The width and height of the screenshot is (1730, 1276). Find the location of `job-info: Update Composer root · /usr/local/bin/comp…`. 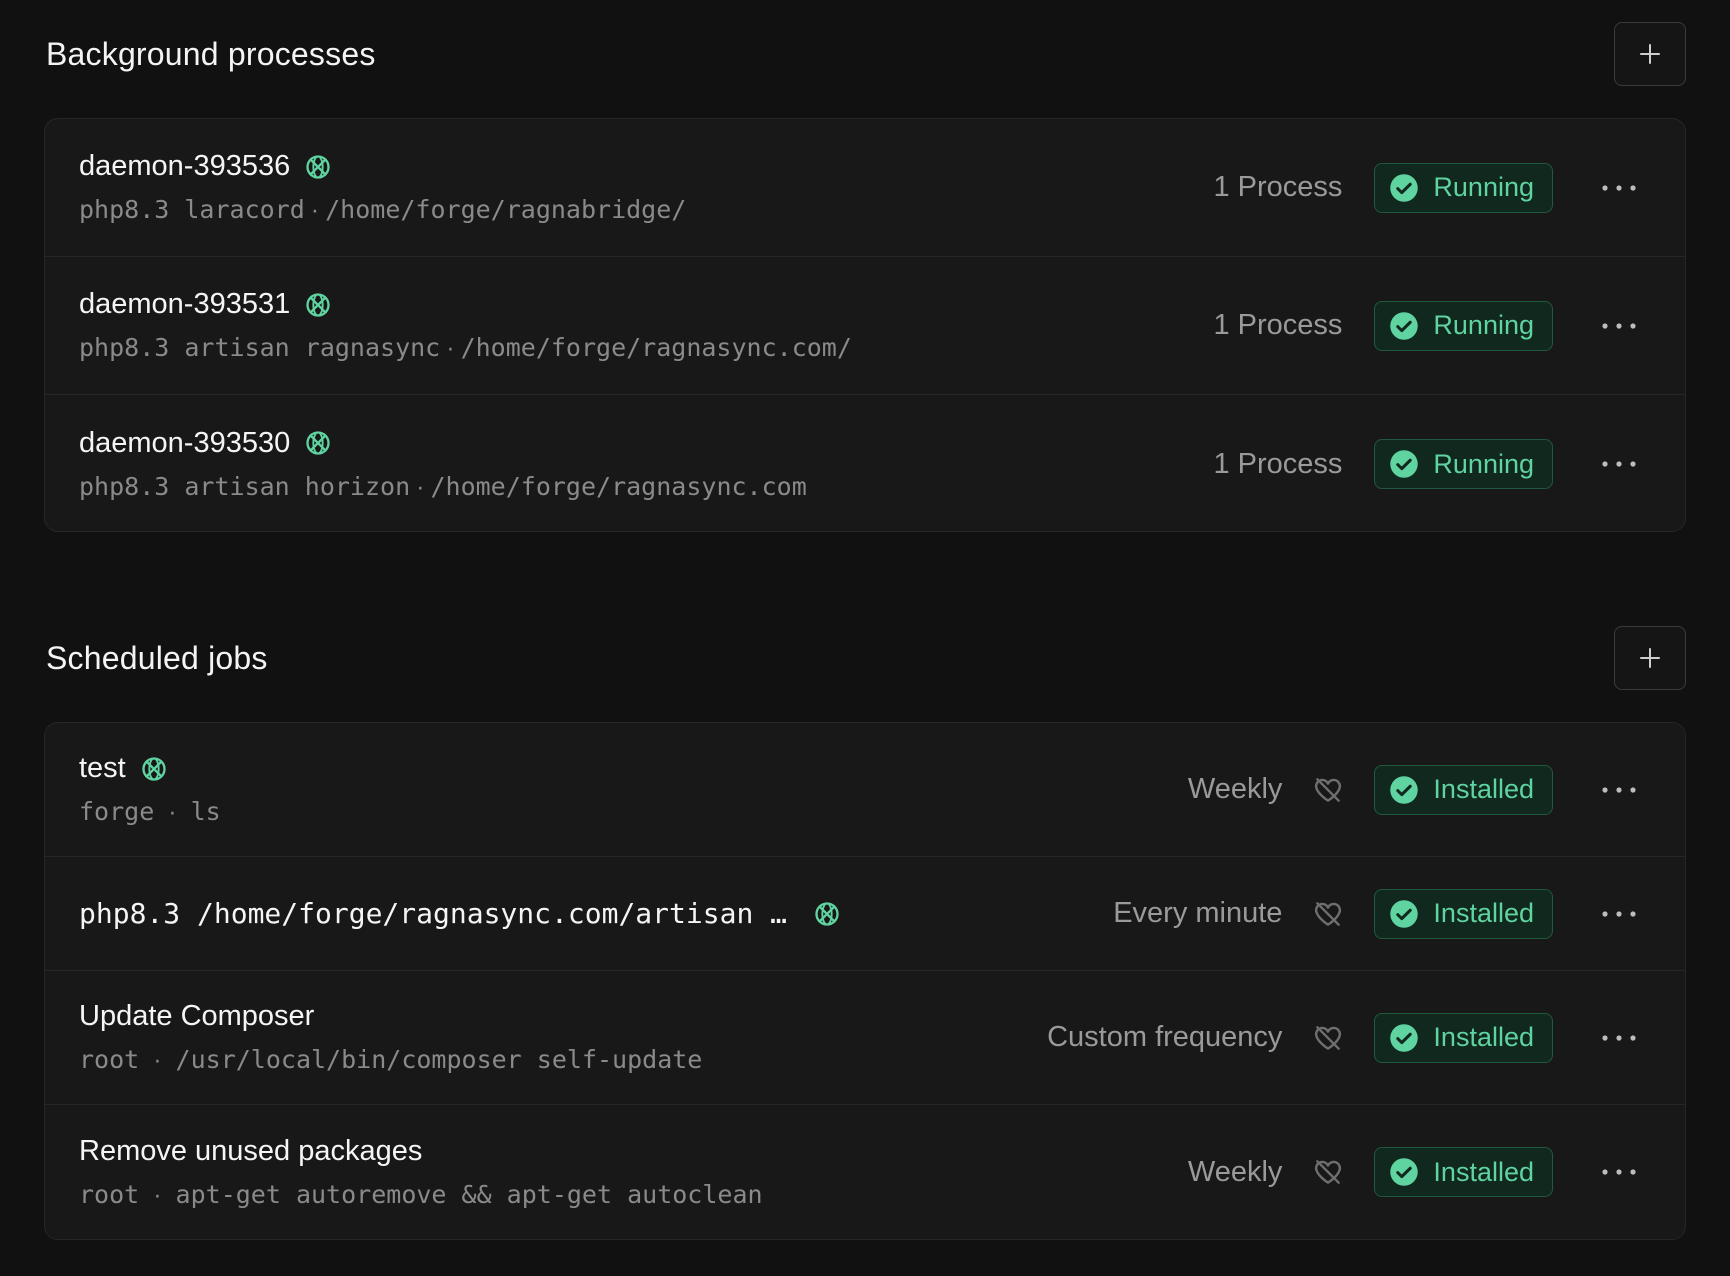

job-info: Update Composer root · /usr/local/bin/comp… is located at coordinates (563, 1037).